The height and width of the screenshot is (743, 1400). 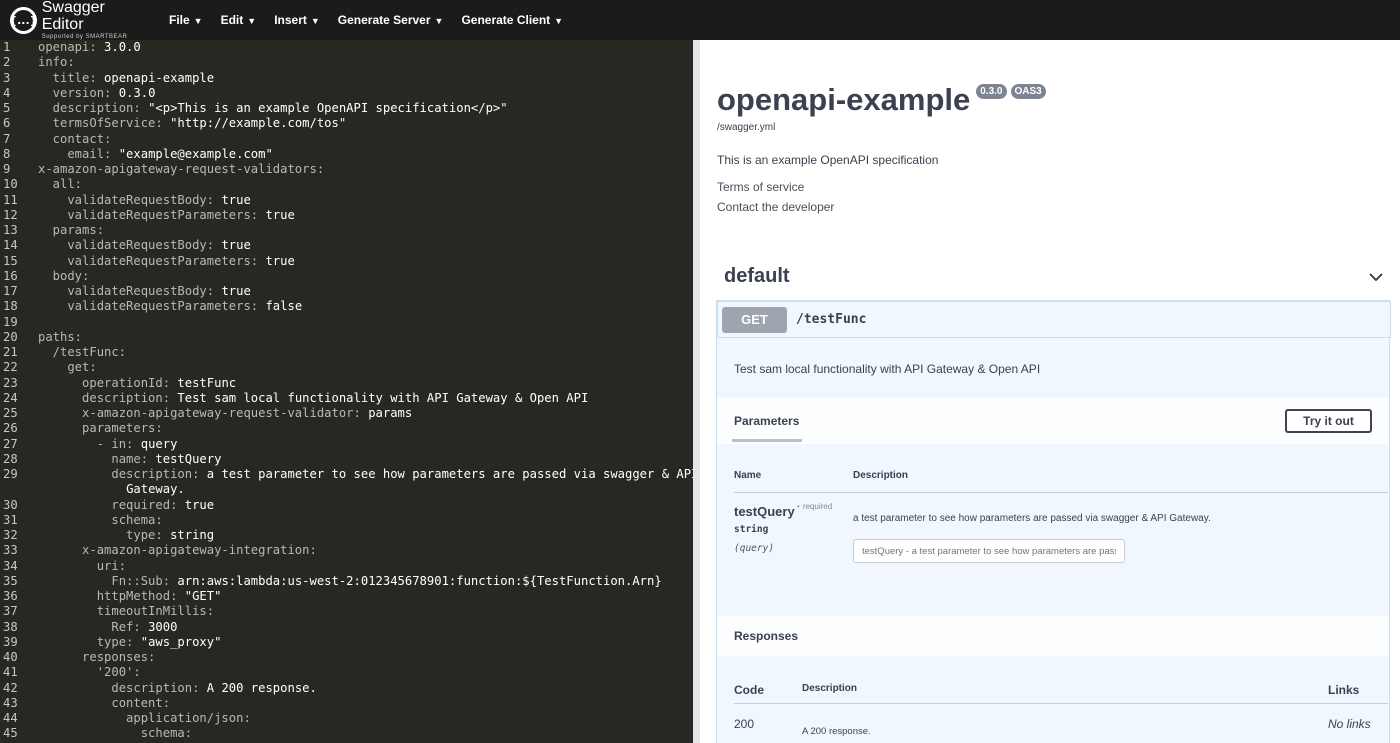 What do you see at coordinates (239, 20) in the screenshot?
I see `menu-edit: Edit ▼` at bounding box center [239, 20].